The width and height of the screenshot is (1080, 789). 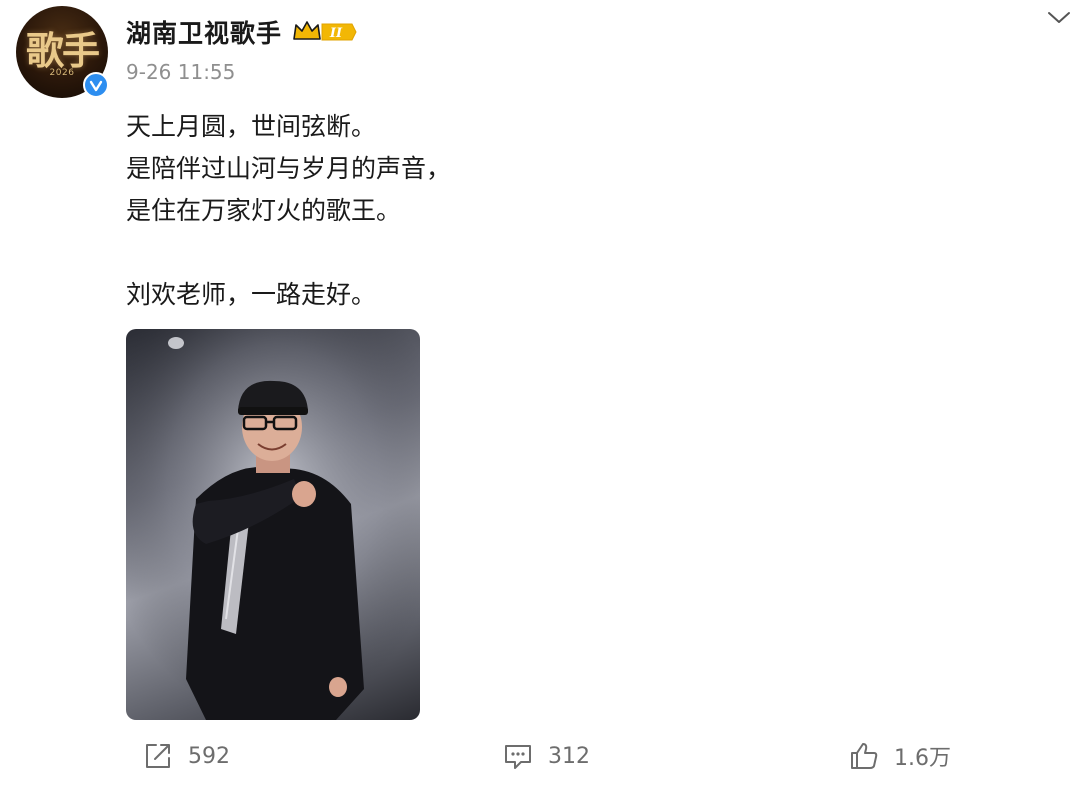 I want to click on account-name: 湖南卫视歌手, so click(x=204, y=32).